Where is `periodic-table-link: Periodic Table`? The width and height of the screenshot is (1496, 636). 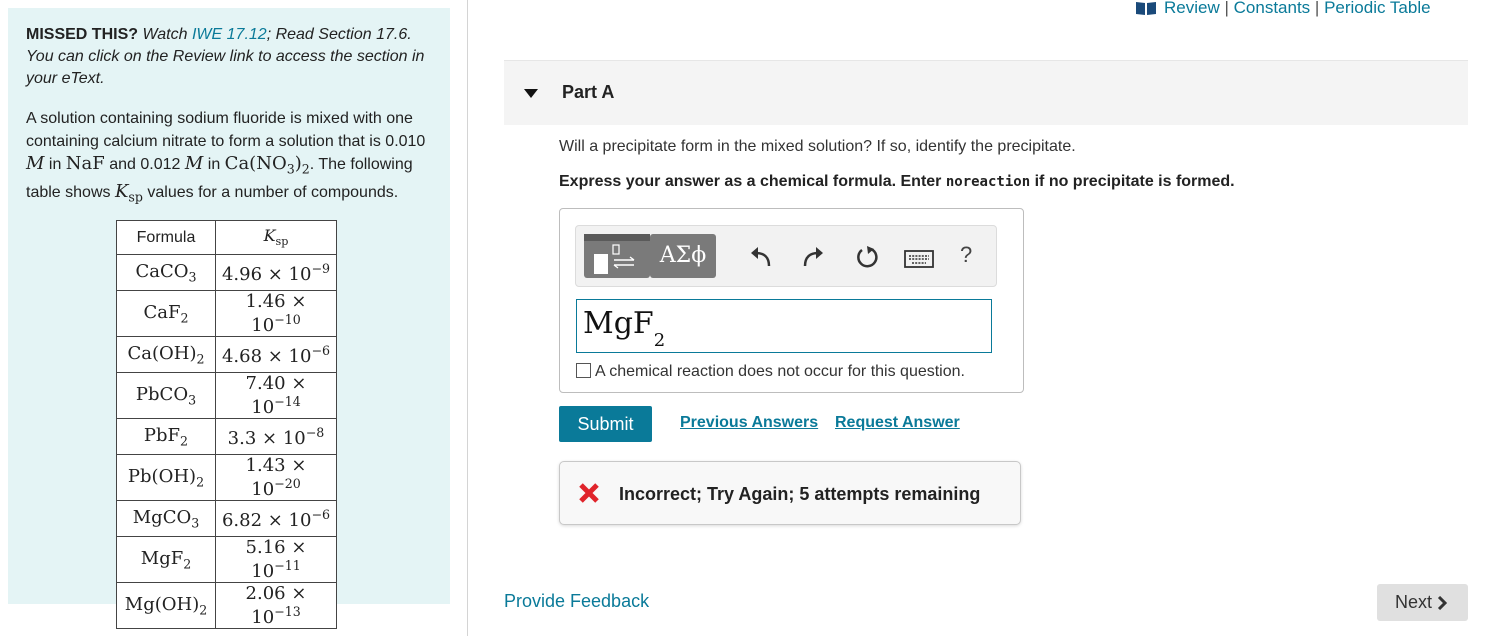 periodic-table-link: Periodic Table is located at coordinates (1377, 8).